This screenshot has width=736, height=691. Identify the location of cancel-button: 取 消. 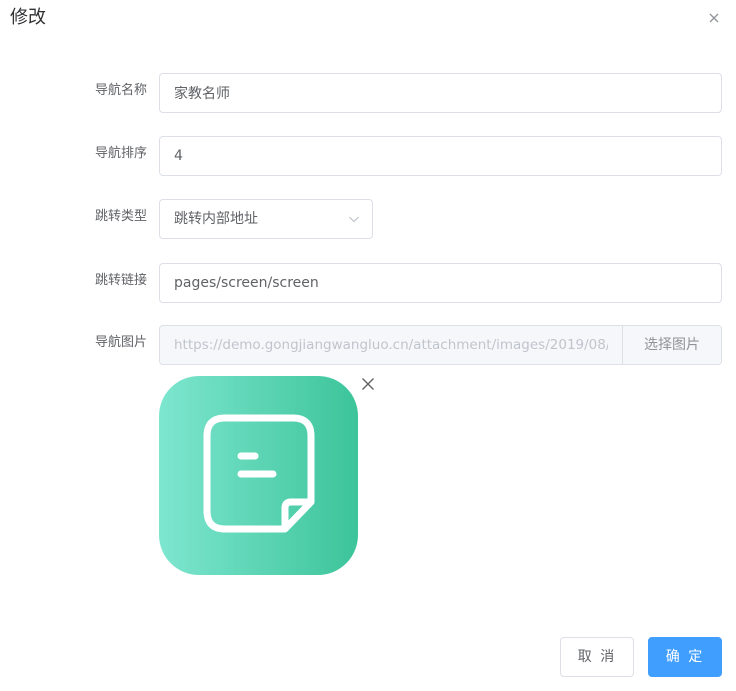
(597, 657).